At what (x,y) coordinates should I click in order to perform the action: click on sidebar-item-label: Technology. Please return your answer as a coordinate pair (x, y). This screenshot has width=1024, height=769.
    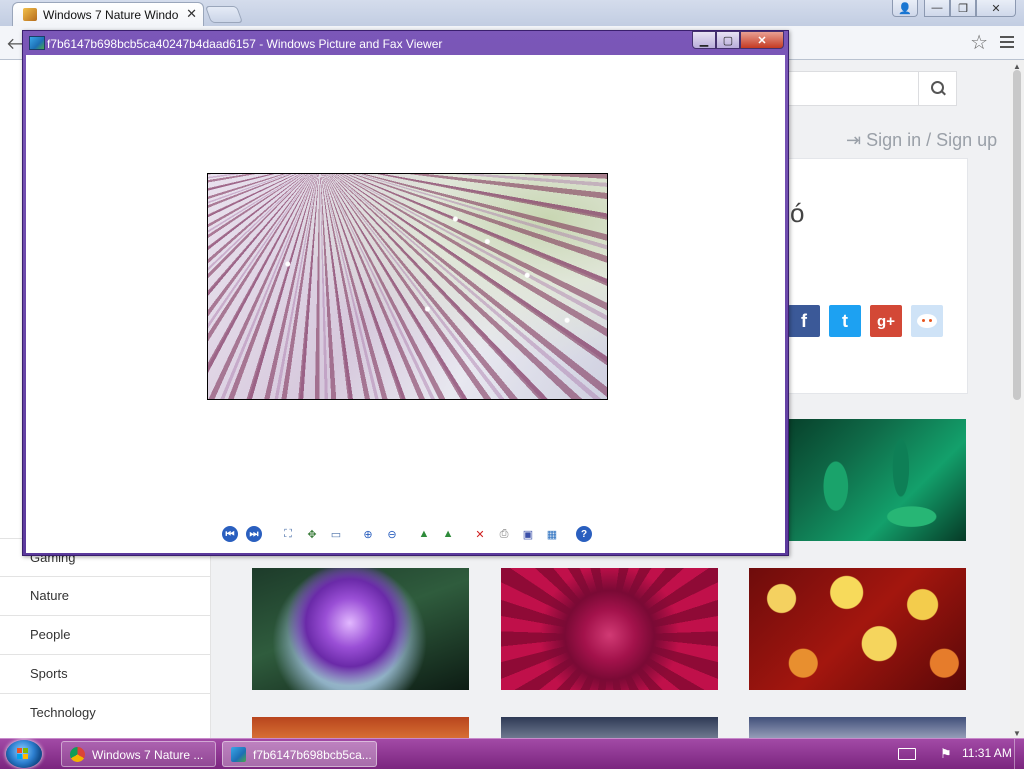
    Looking at the image, I should click on (63, 712).